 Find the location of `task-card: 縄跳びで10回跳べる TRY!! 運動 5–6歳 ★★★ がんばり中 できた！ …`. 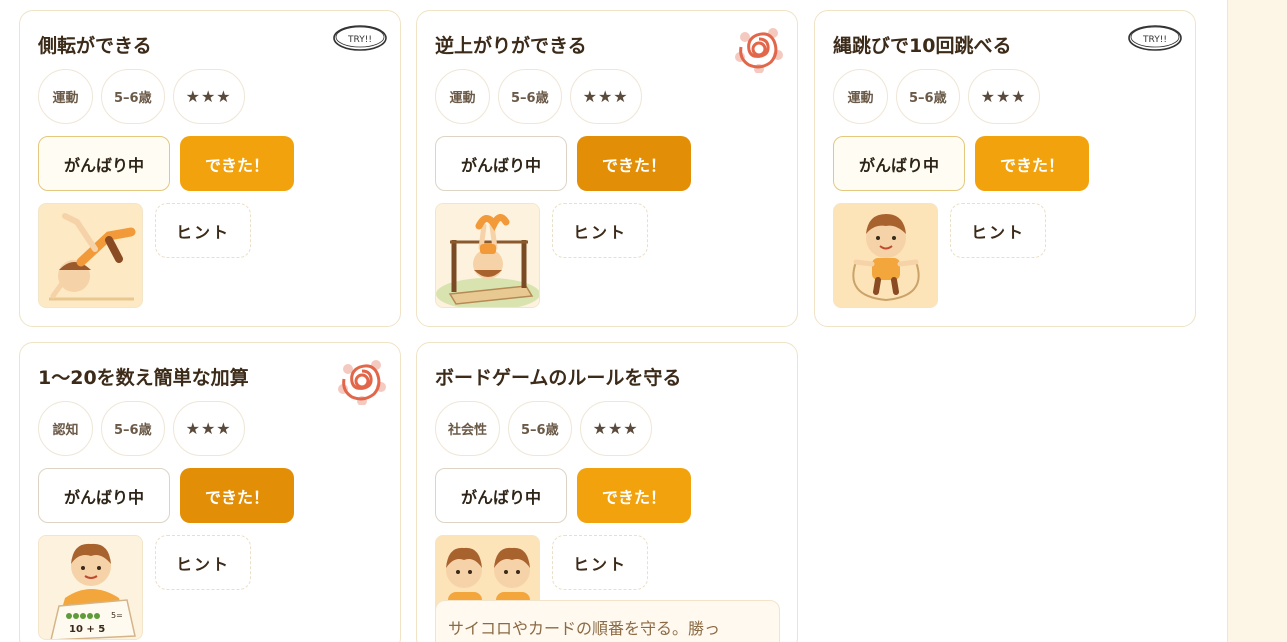

task-card: 縄跳びで10回跳べる TRY!! 運動 5–6歳 ★★★ がんばり中 できた！ … is located at coordinates (1005, 168).